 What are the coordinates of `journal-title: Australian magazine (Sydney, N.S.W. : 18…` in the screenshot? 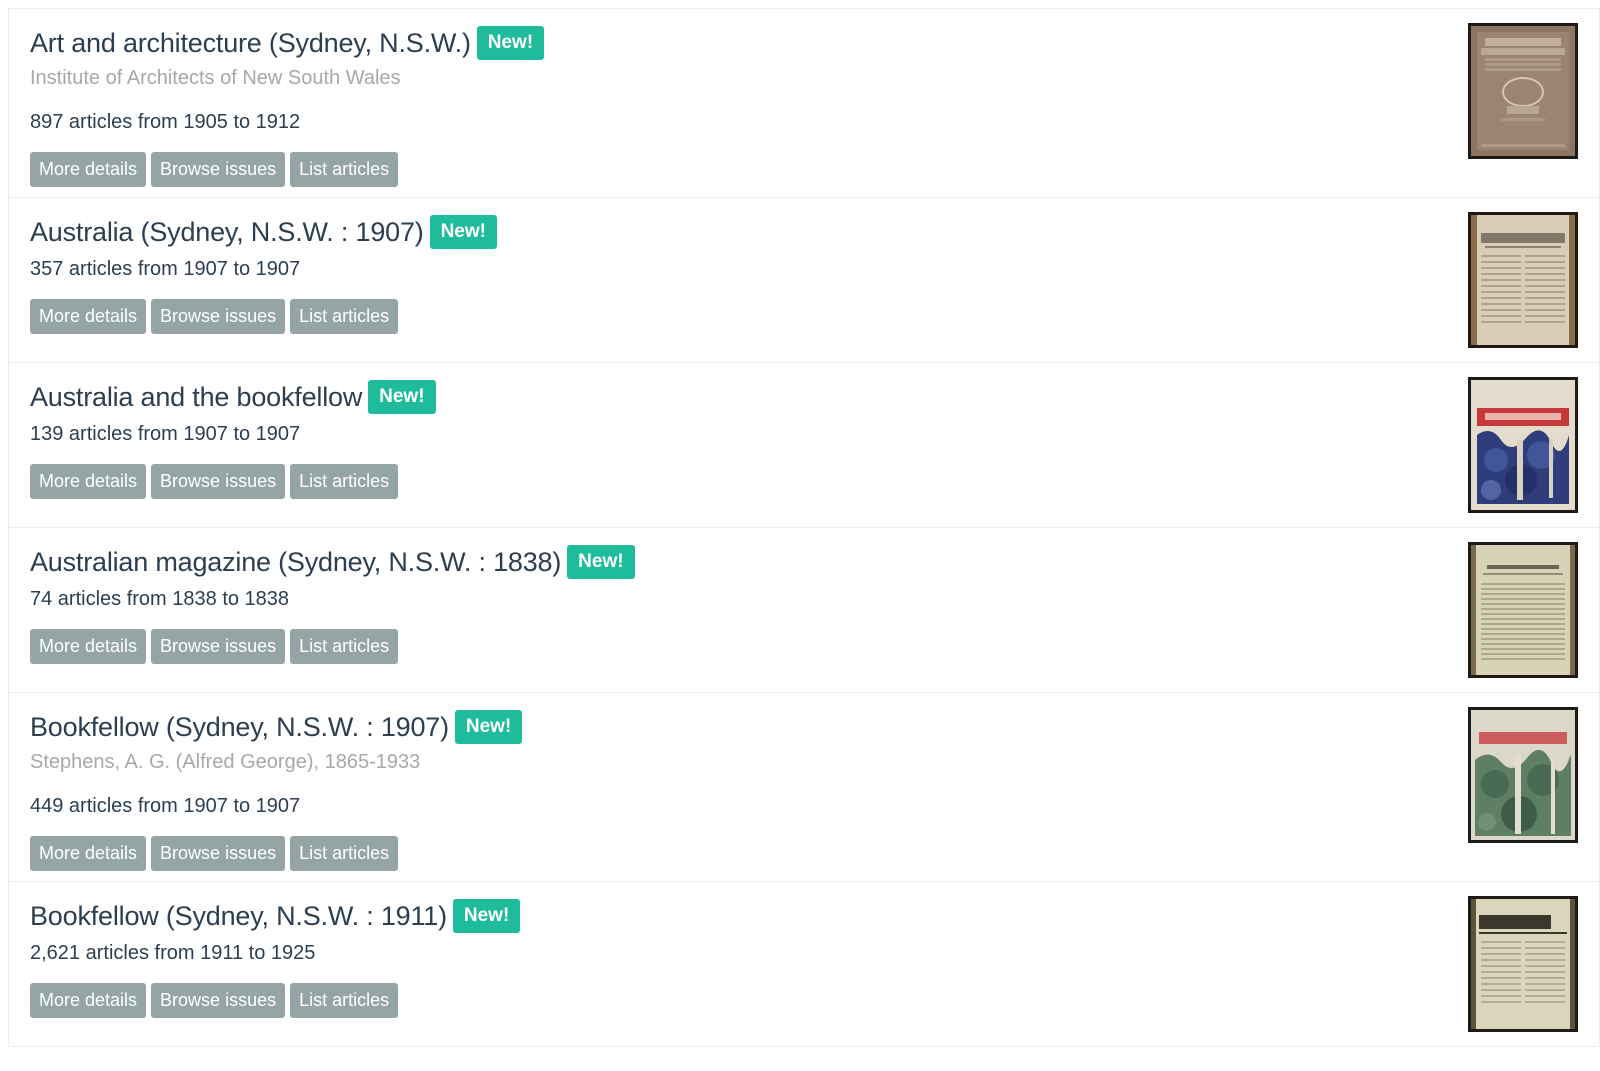 It's located at (295, 562).